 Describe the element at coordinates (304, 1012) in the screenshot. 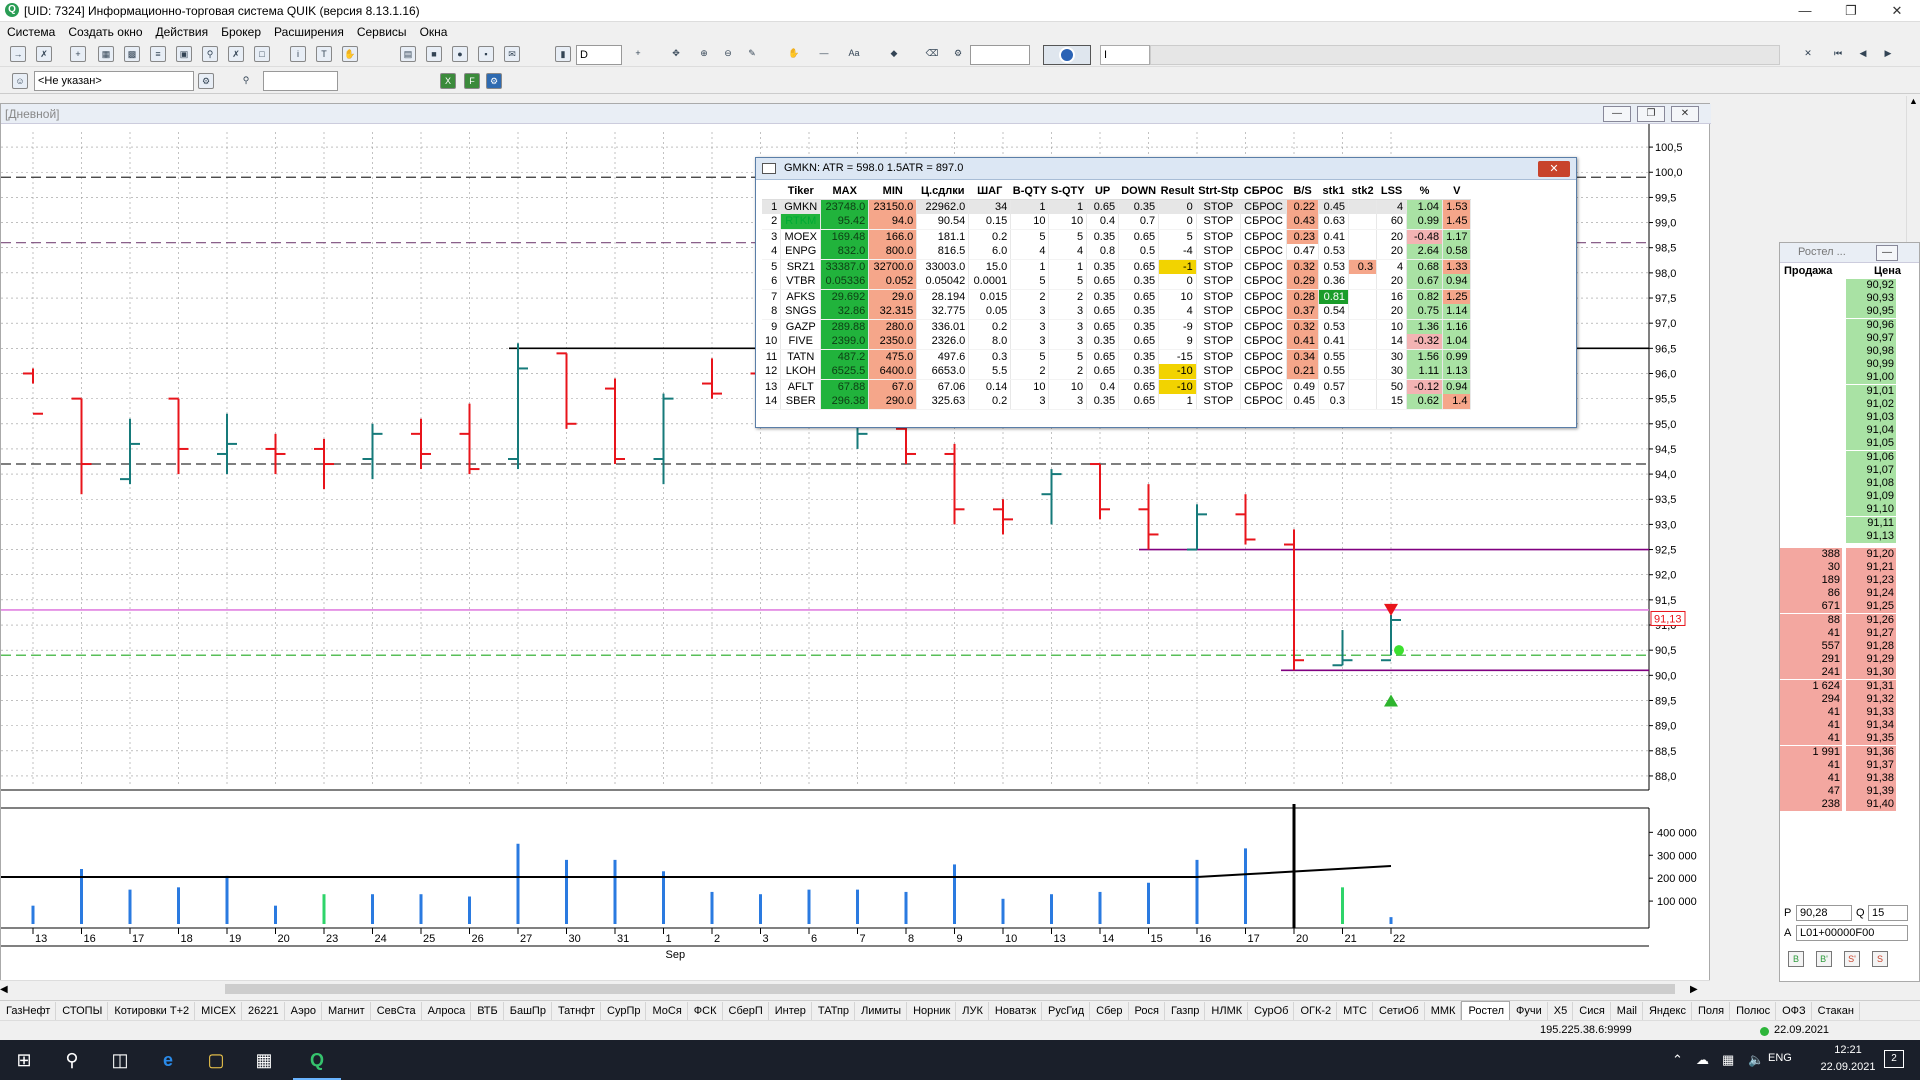

I see `window-tab: Аэро` at that location.